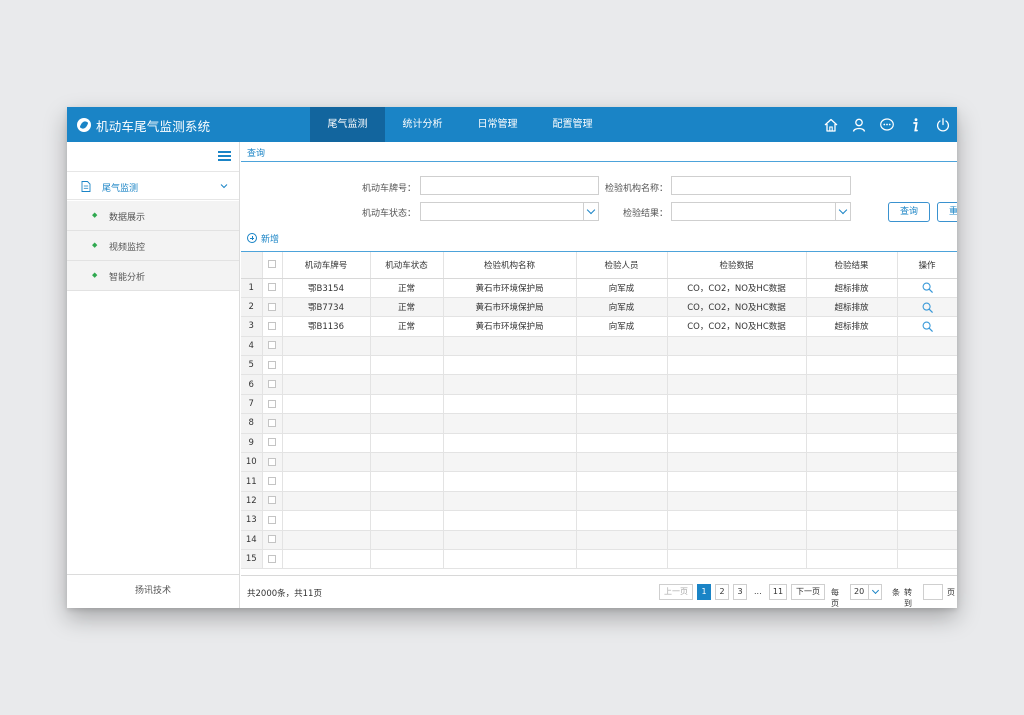 The width and height of the screenshot is (1024, 715). I want to click on home-icon, so click(831, 125).